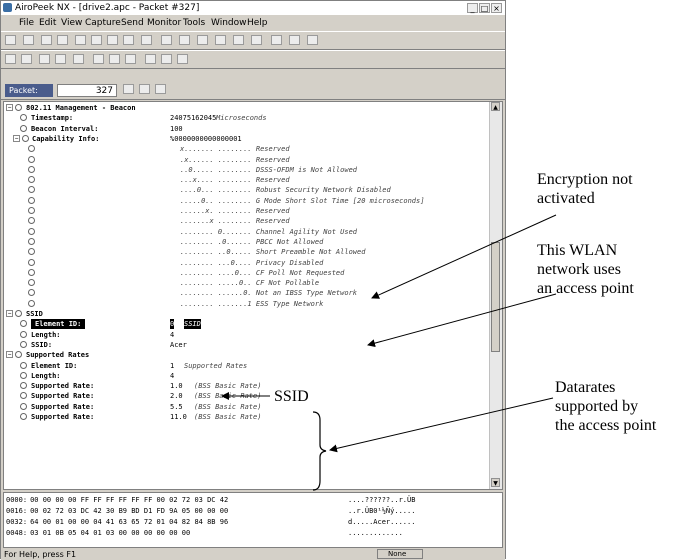 The image size is (690, 560). Describe the element at coordinates (462, 320) in the screenshot. I see `arrow-wlan` at that location.